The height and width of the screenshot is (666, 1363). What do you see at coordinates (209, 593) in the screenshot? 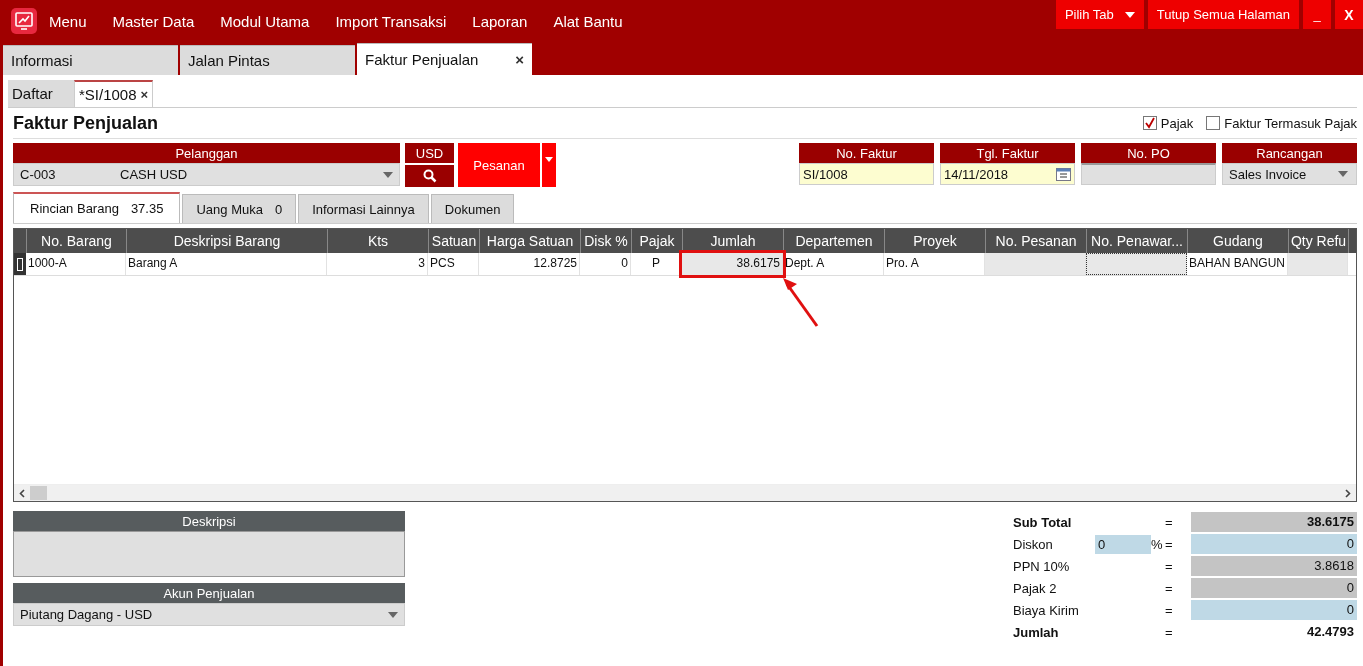
I see `sales-account-header: Akun Penjualan` at bounding box center [209, 593].